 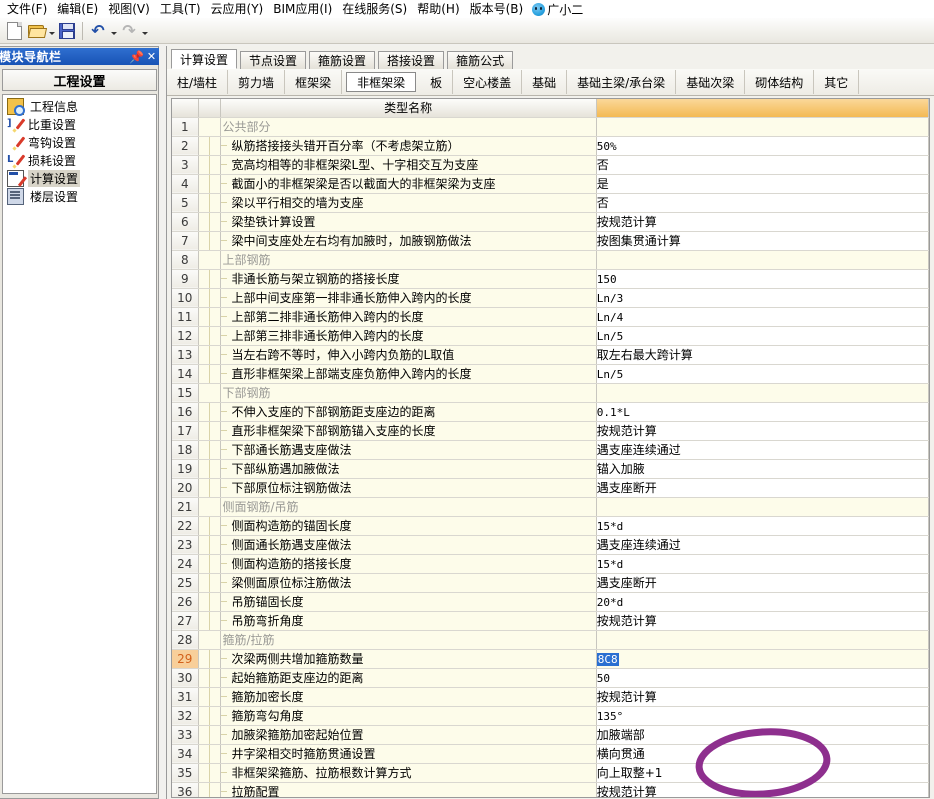 What do you see at coordinates (185, 127) in the screenshot?
I see `row-number-cell: 1` at bounding box center [185, 127].